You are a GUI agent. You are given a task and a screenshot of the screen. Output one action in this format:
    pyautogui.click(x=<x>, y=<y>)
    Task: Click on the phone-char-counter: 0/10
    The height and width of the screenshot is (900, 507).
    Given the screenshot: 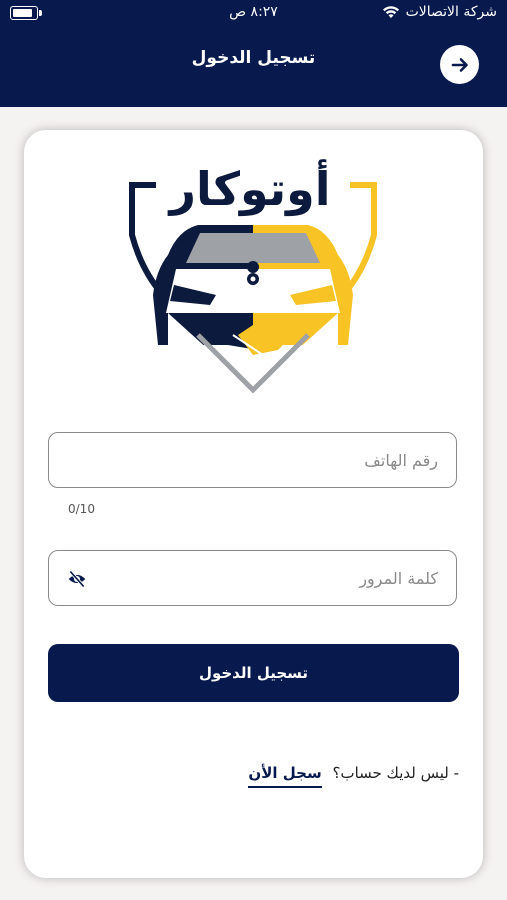 What is the action you would take?
    pyautogui.click(x=81, y=509)
    